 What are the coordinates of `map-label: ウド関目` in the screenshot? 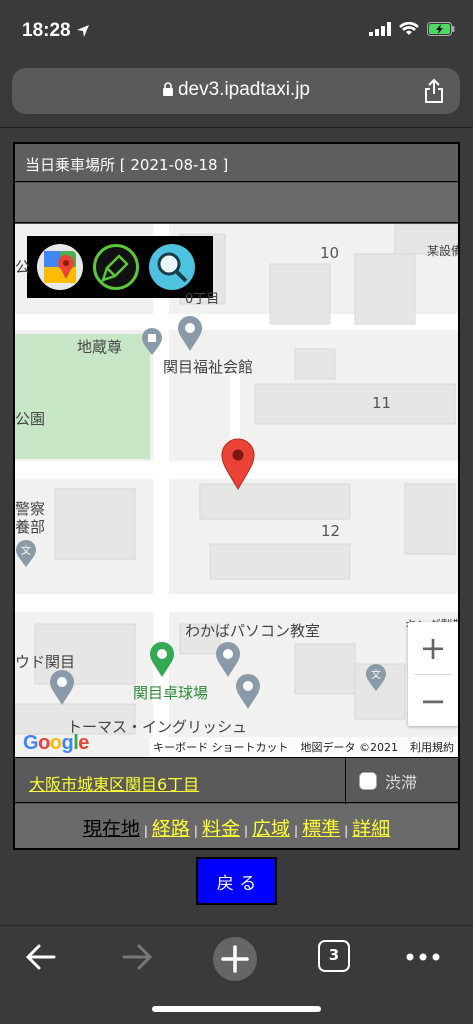 It's located at (45, 662).